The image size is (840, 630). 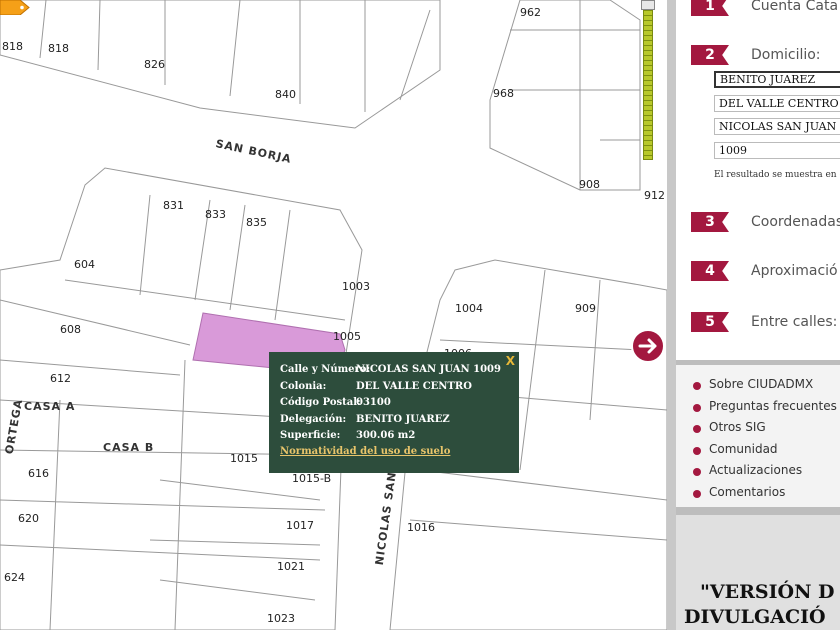 I want to click on panel-divider, so click(x=671, y=315).